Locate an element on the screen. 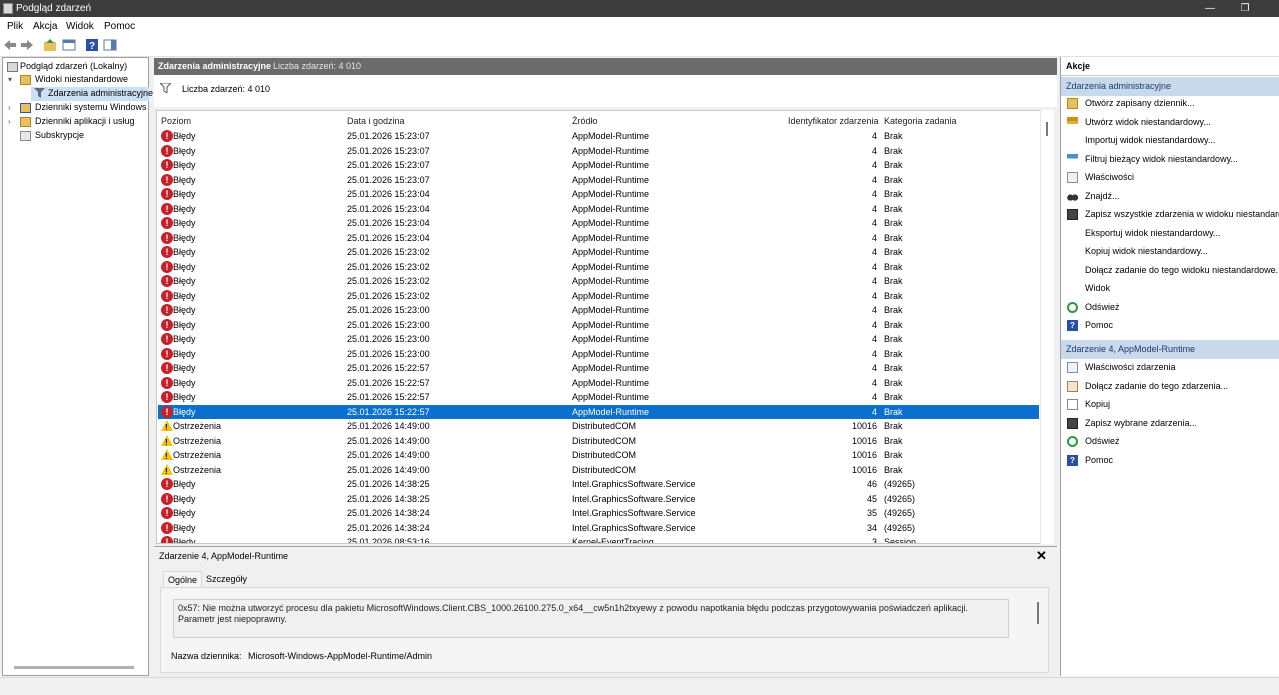 The height and width of the screenshot is (695, 1279). action-item: Widok is located at coordinates (1170, 288).